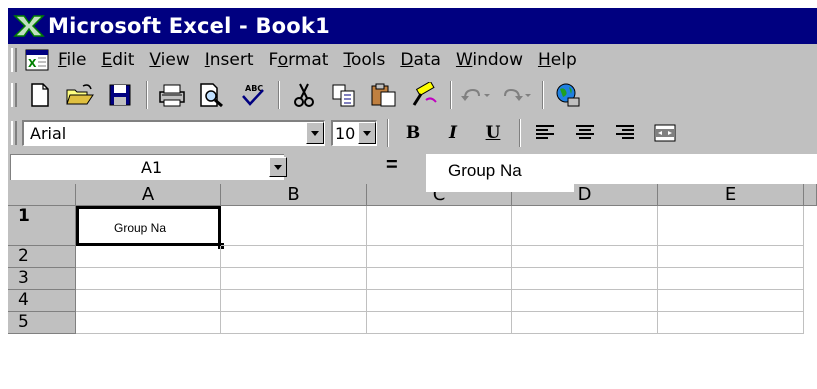  What do you see at coordinates (148, 257) in the screenshot?
I see `cell-a2` at bounding box center [148, 257].